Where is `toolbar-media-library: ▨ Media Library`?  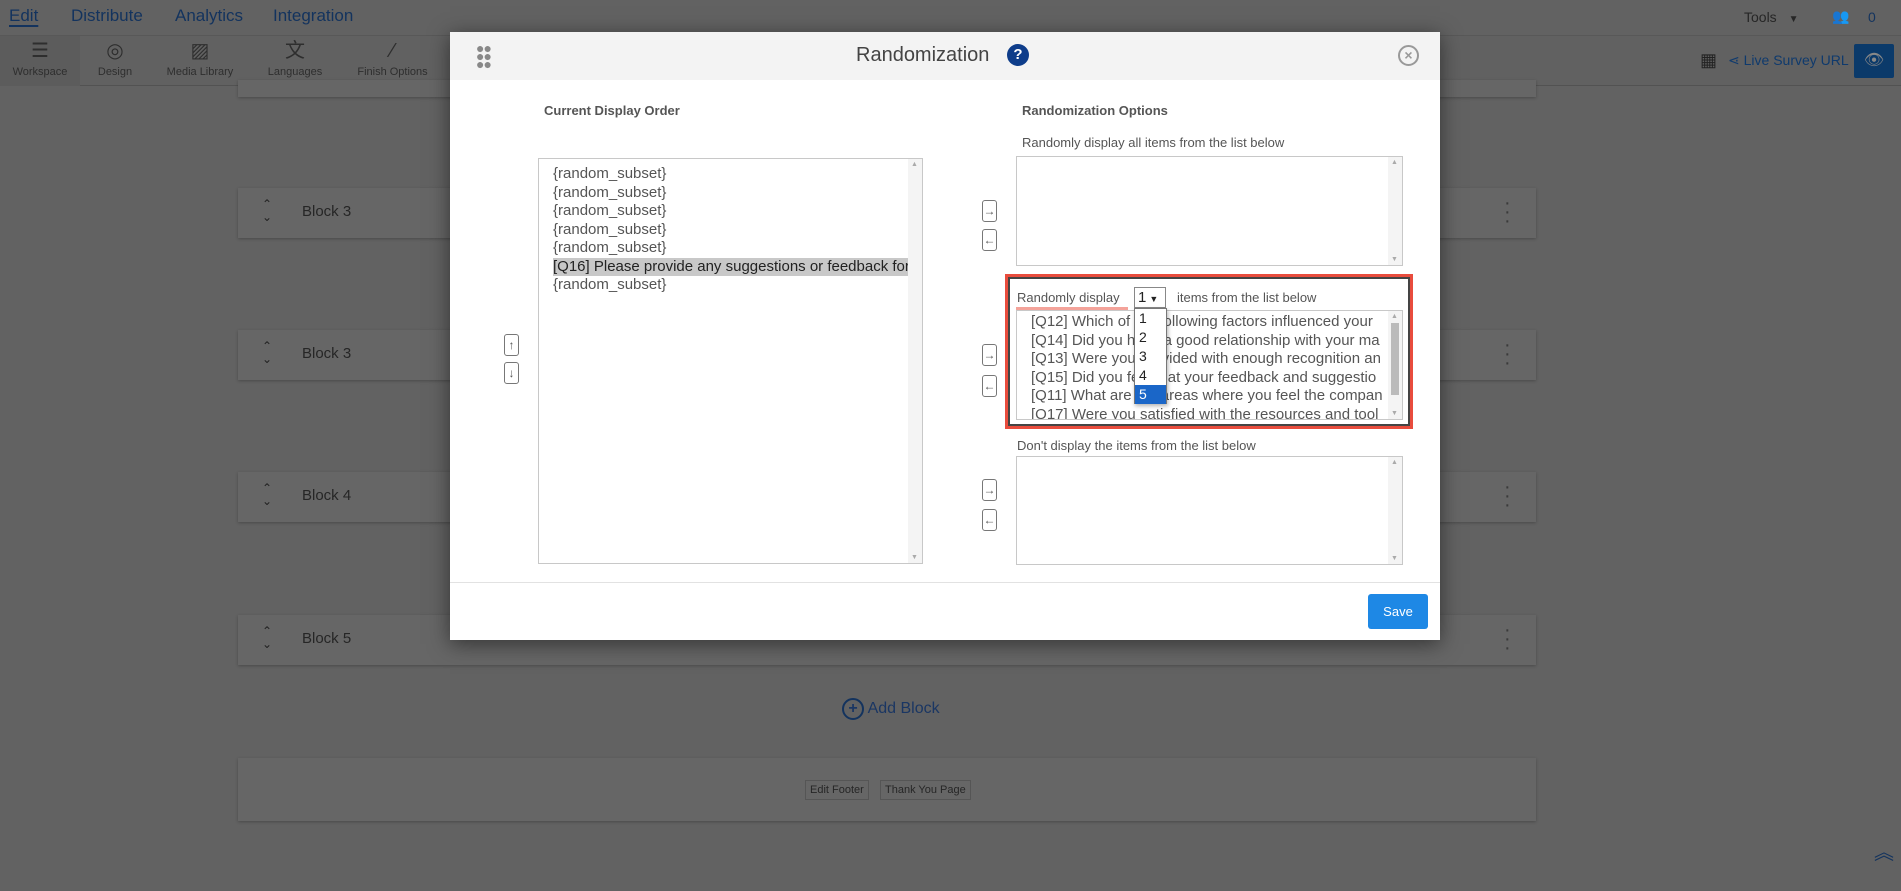 toolbar-media-library: ▨ Media Library is located at coordinates (200, 61).